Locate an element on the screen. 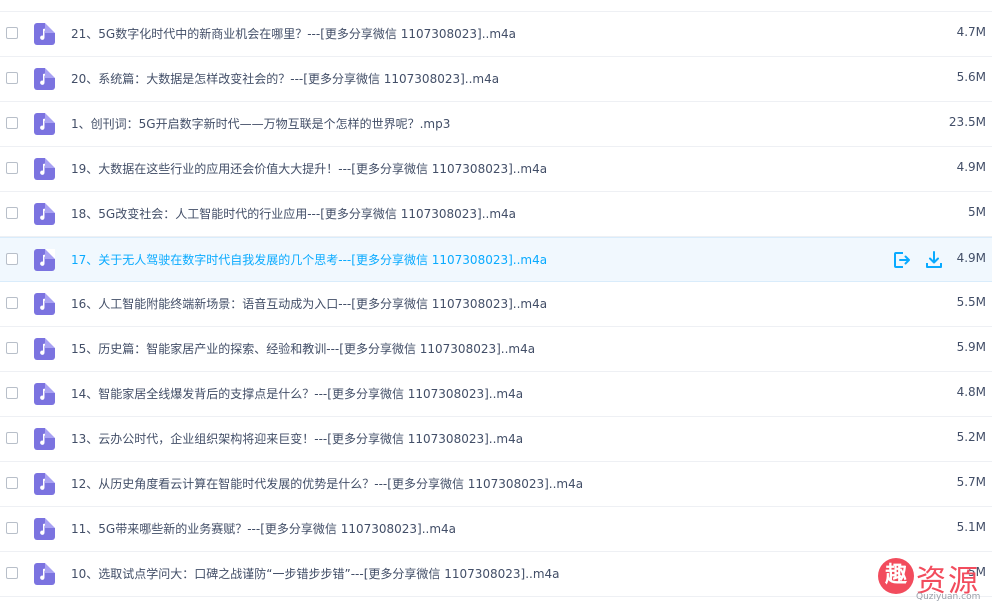  file-size: 5.1M is located at coordinates (971, 527).